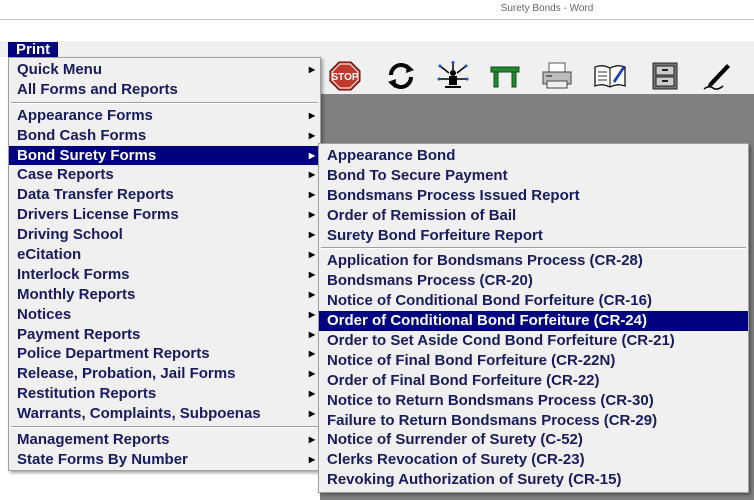  Describe the element at coordinates (98, 215) in the screenshot. I see `menu-item-label: Drivers License Forms` at that location.